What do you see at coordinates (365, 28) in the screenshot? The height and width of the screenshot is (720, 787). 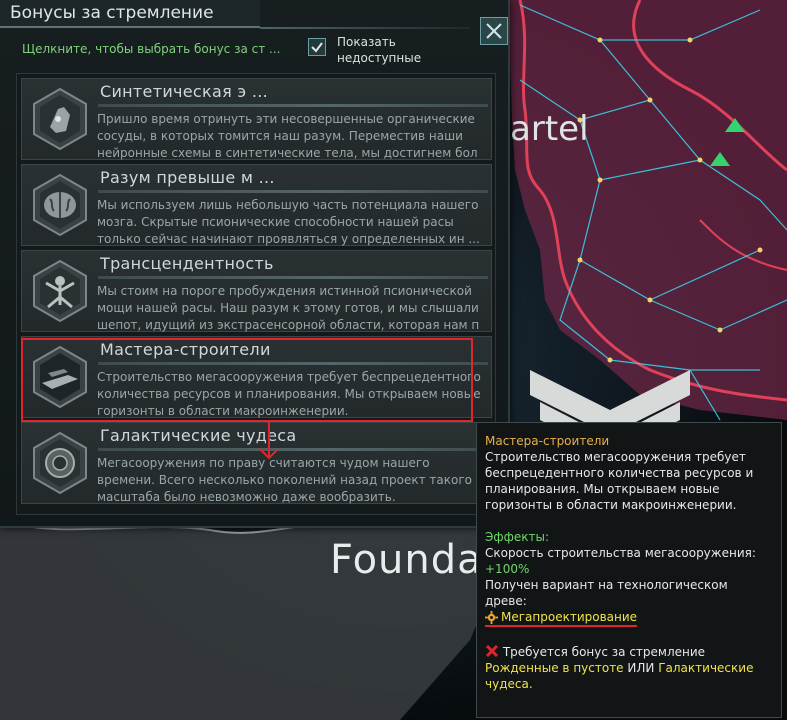 I see `panel-title-divider` at bounding box center [365, 28].